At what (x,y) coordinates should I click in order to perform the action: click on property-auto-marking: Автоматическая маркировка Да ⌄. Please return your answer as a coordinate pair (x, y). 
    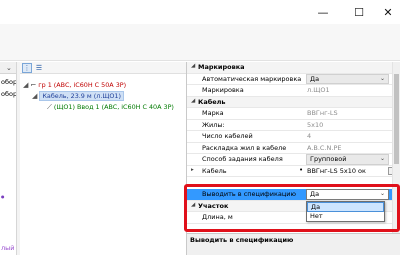
    Looking at the image, I should click on (293, 79).